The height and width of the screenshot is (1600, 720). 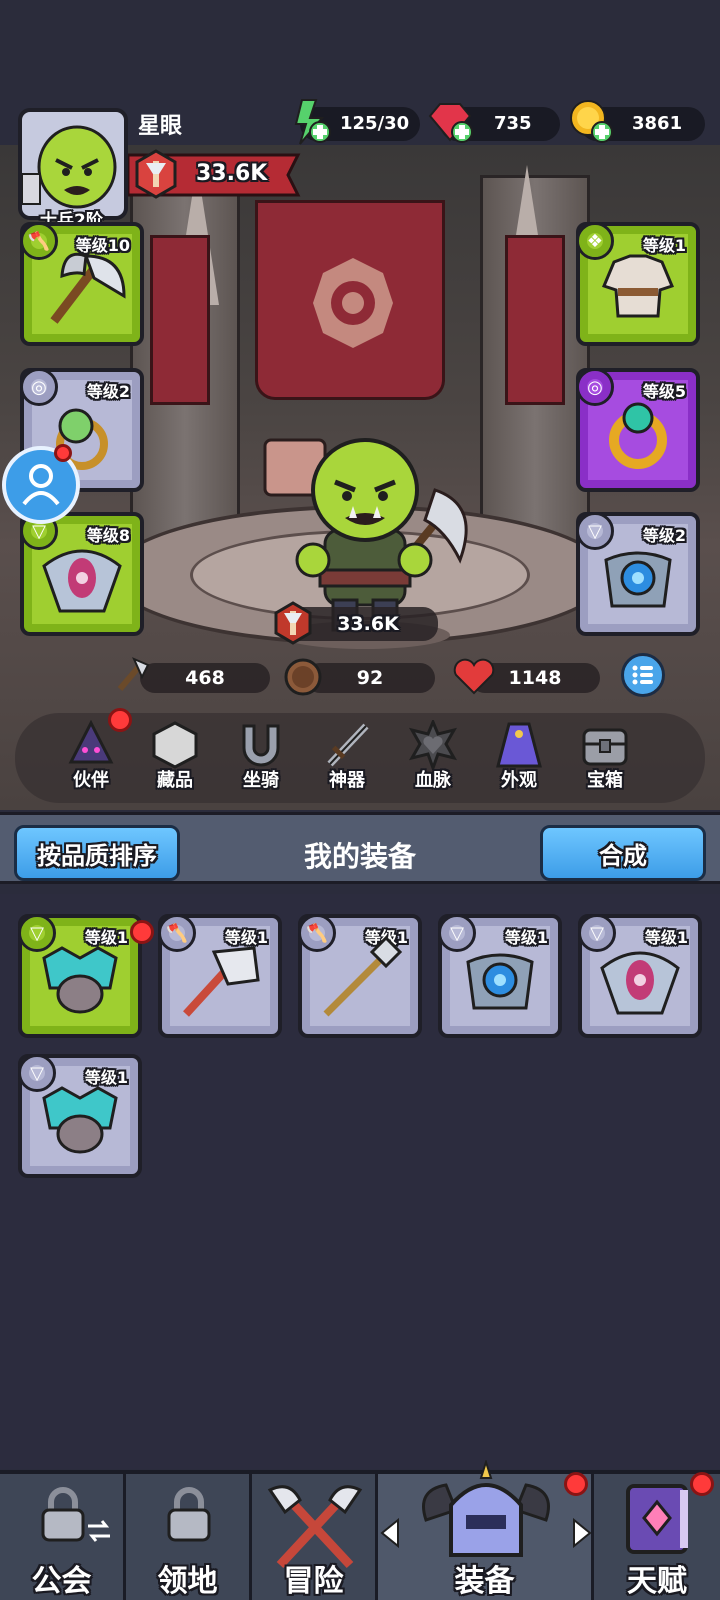 I want to click on menu-partner: 伙伴, so click(x=91, y=754).